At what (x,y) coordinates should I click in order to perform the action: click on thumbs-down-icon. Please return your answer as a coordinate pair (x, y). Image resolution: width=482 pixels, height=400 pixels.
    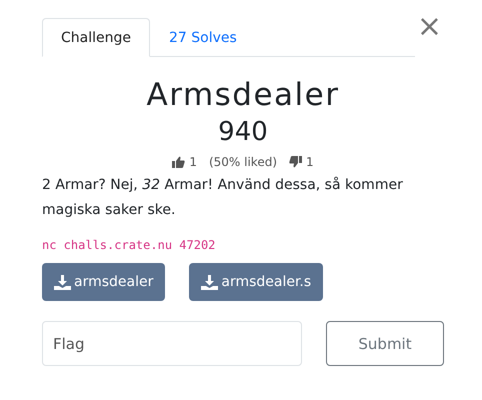
    Looking at the image, I should click on (295, 162).